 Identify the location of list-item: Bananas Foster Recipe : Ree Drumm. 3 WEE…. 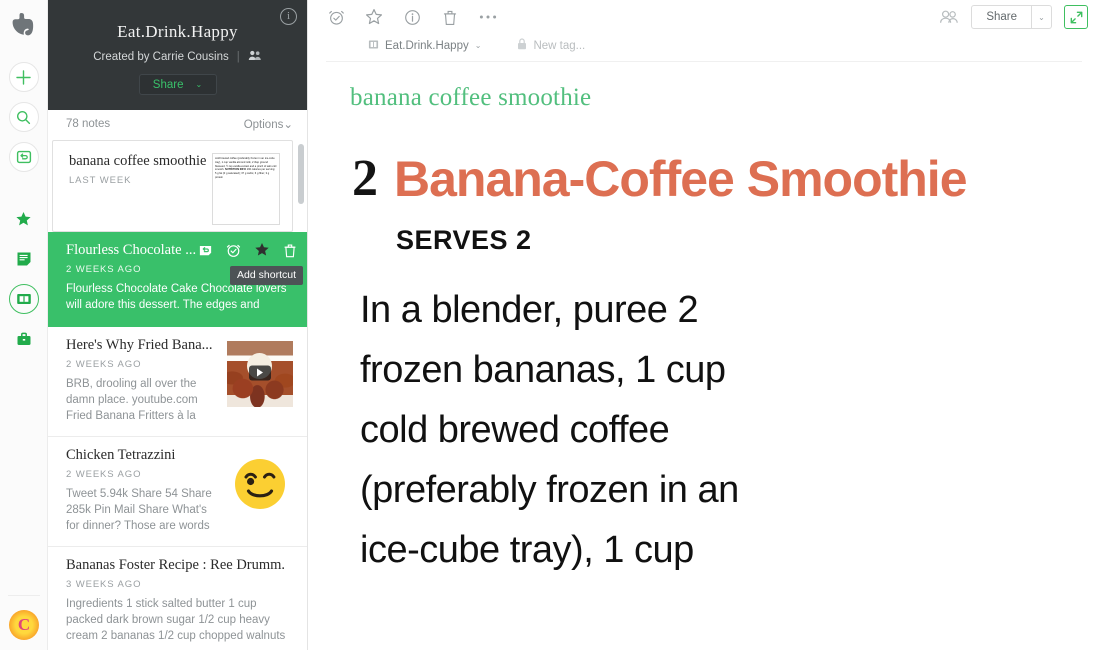
(177, 598).